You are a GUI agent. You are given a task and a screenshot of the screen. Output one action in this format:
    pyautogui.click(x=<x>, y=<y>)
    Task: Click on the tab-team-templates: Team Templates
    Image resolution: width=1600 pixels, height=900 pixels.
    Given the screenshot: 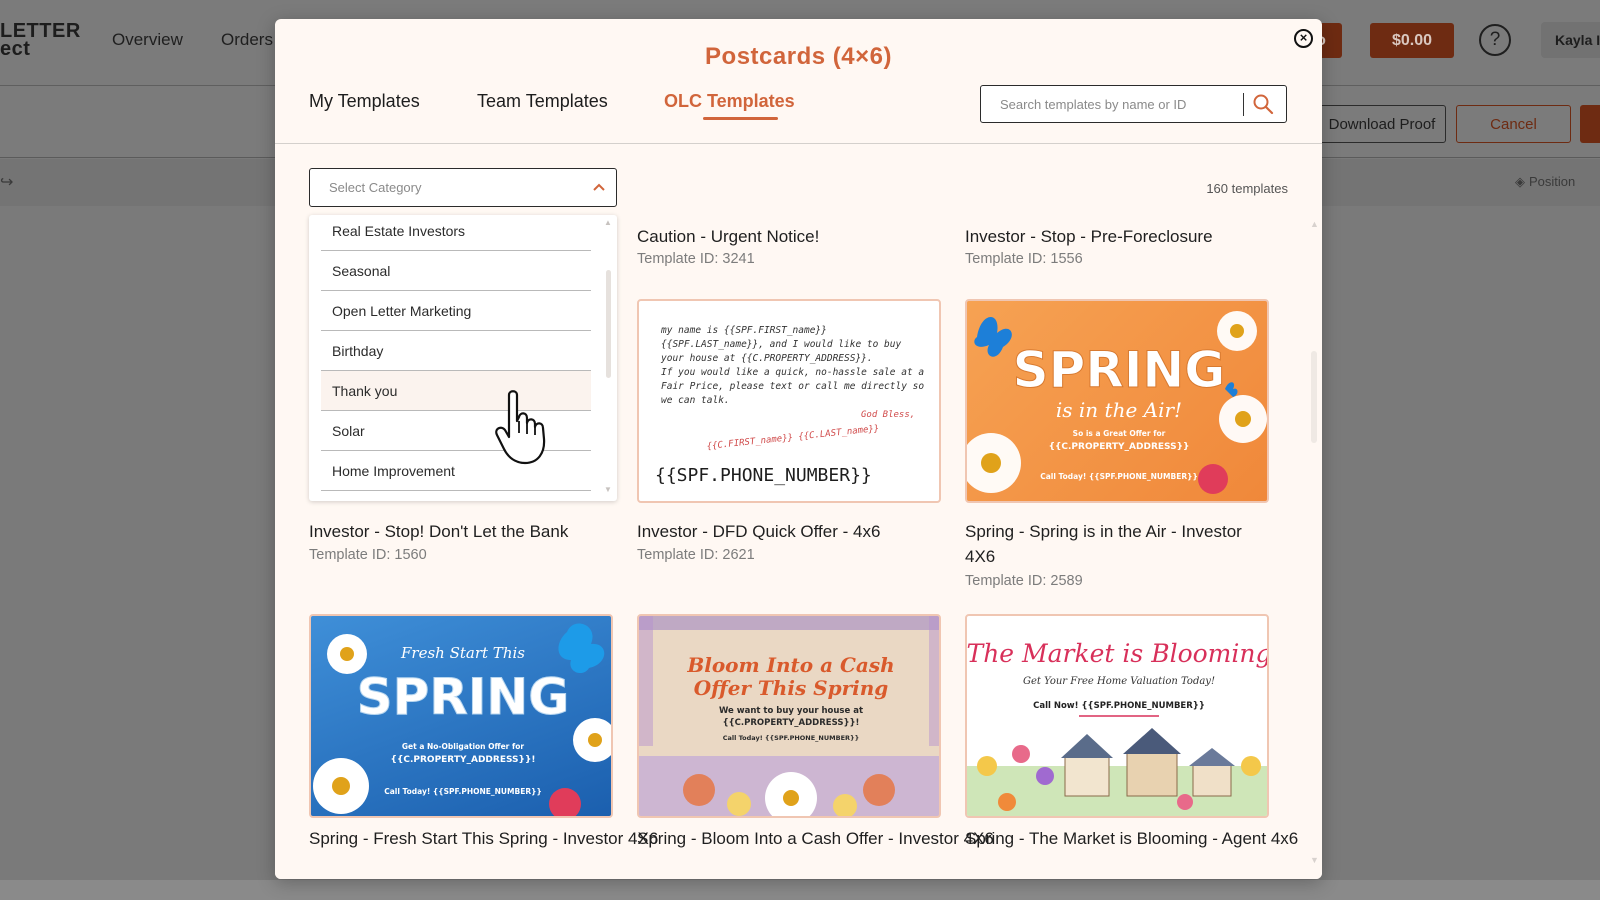 What is the action you would take?
    pyautogui.click(x=542, y=101)
    